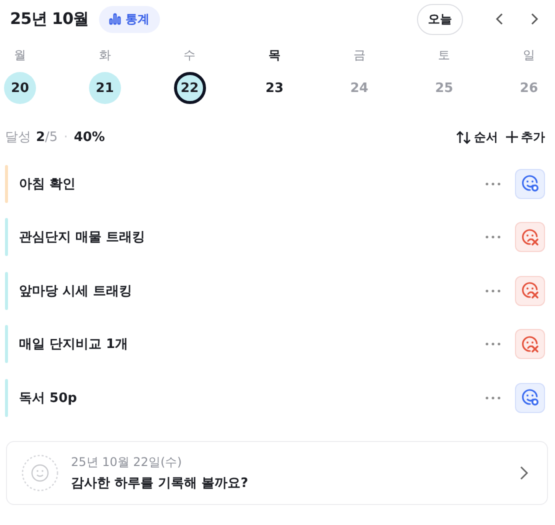 This screenshot has width=555, height=525. Describe the element at coordinates (114, 19) in the screenshot. I see `bar-chart-icon` at that location.